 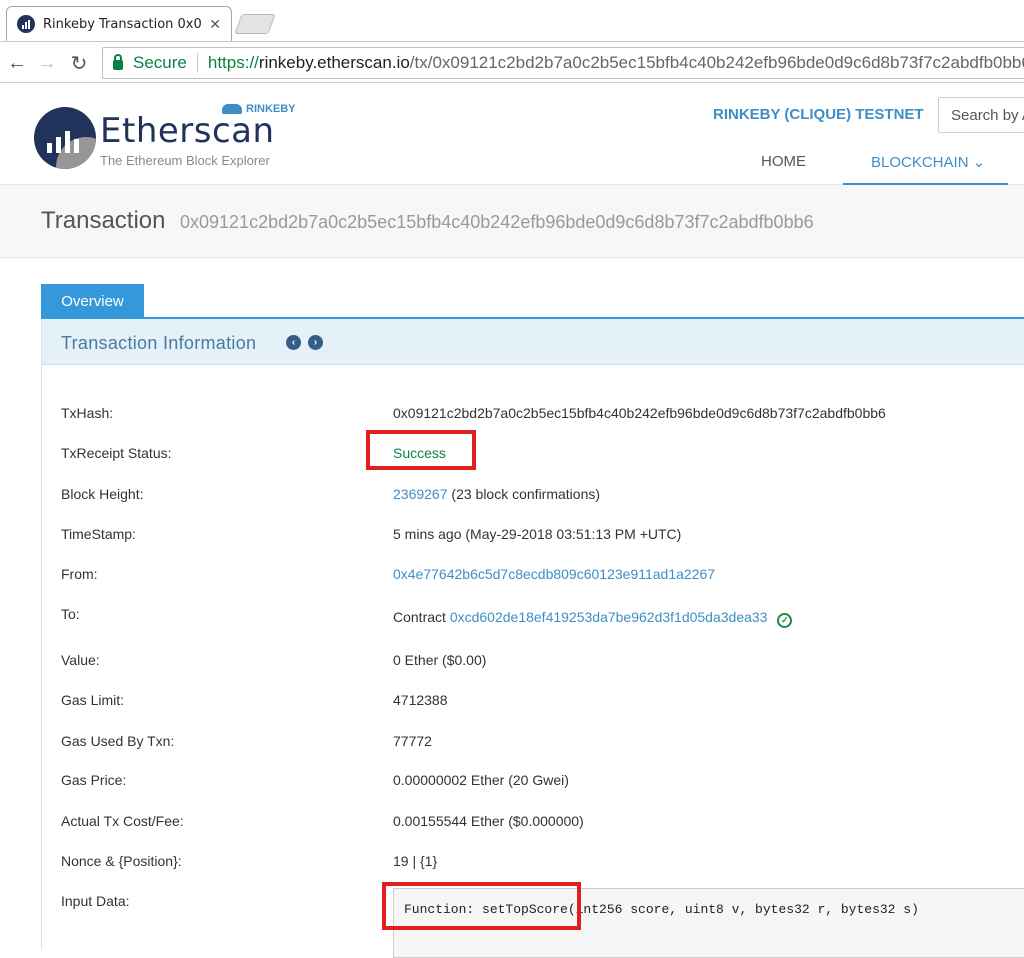 I want to click on logo-network-label: RINKEBY, so click(x=271, y=109).